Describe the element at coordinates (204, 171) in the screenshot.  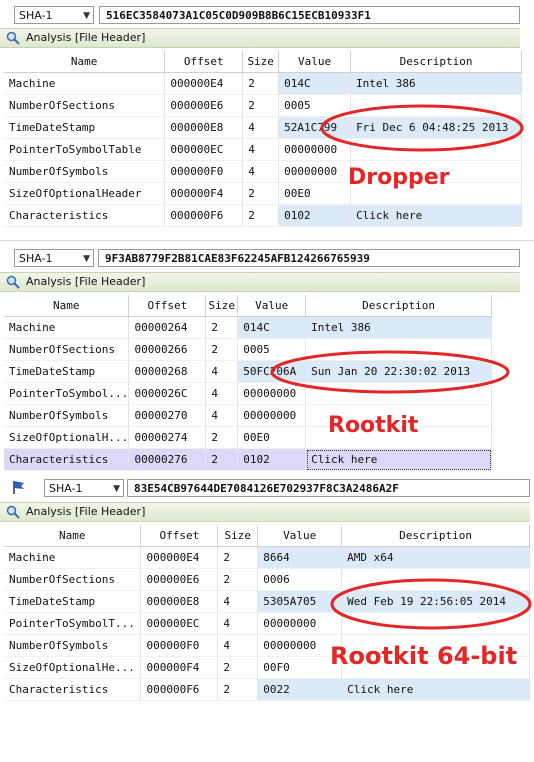
I see `cell-offset: 000000F0` at that location.